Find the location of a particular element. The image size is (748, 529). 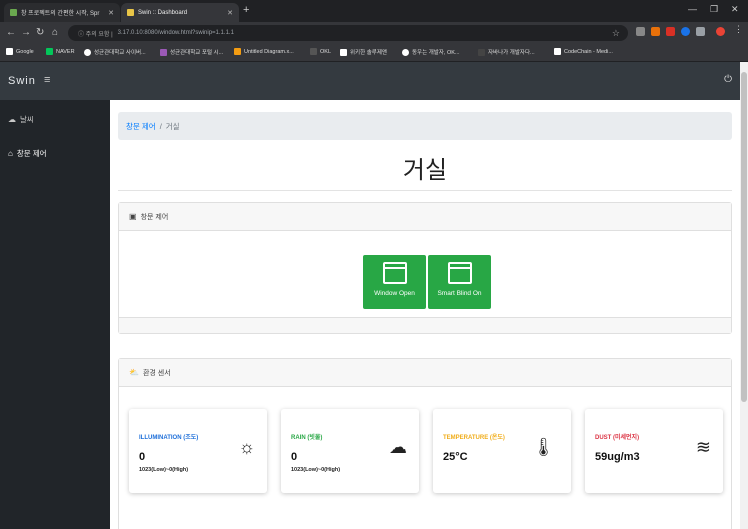

window-open-button: Window Open is located at coordinates (394, 282).